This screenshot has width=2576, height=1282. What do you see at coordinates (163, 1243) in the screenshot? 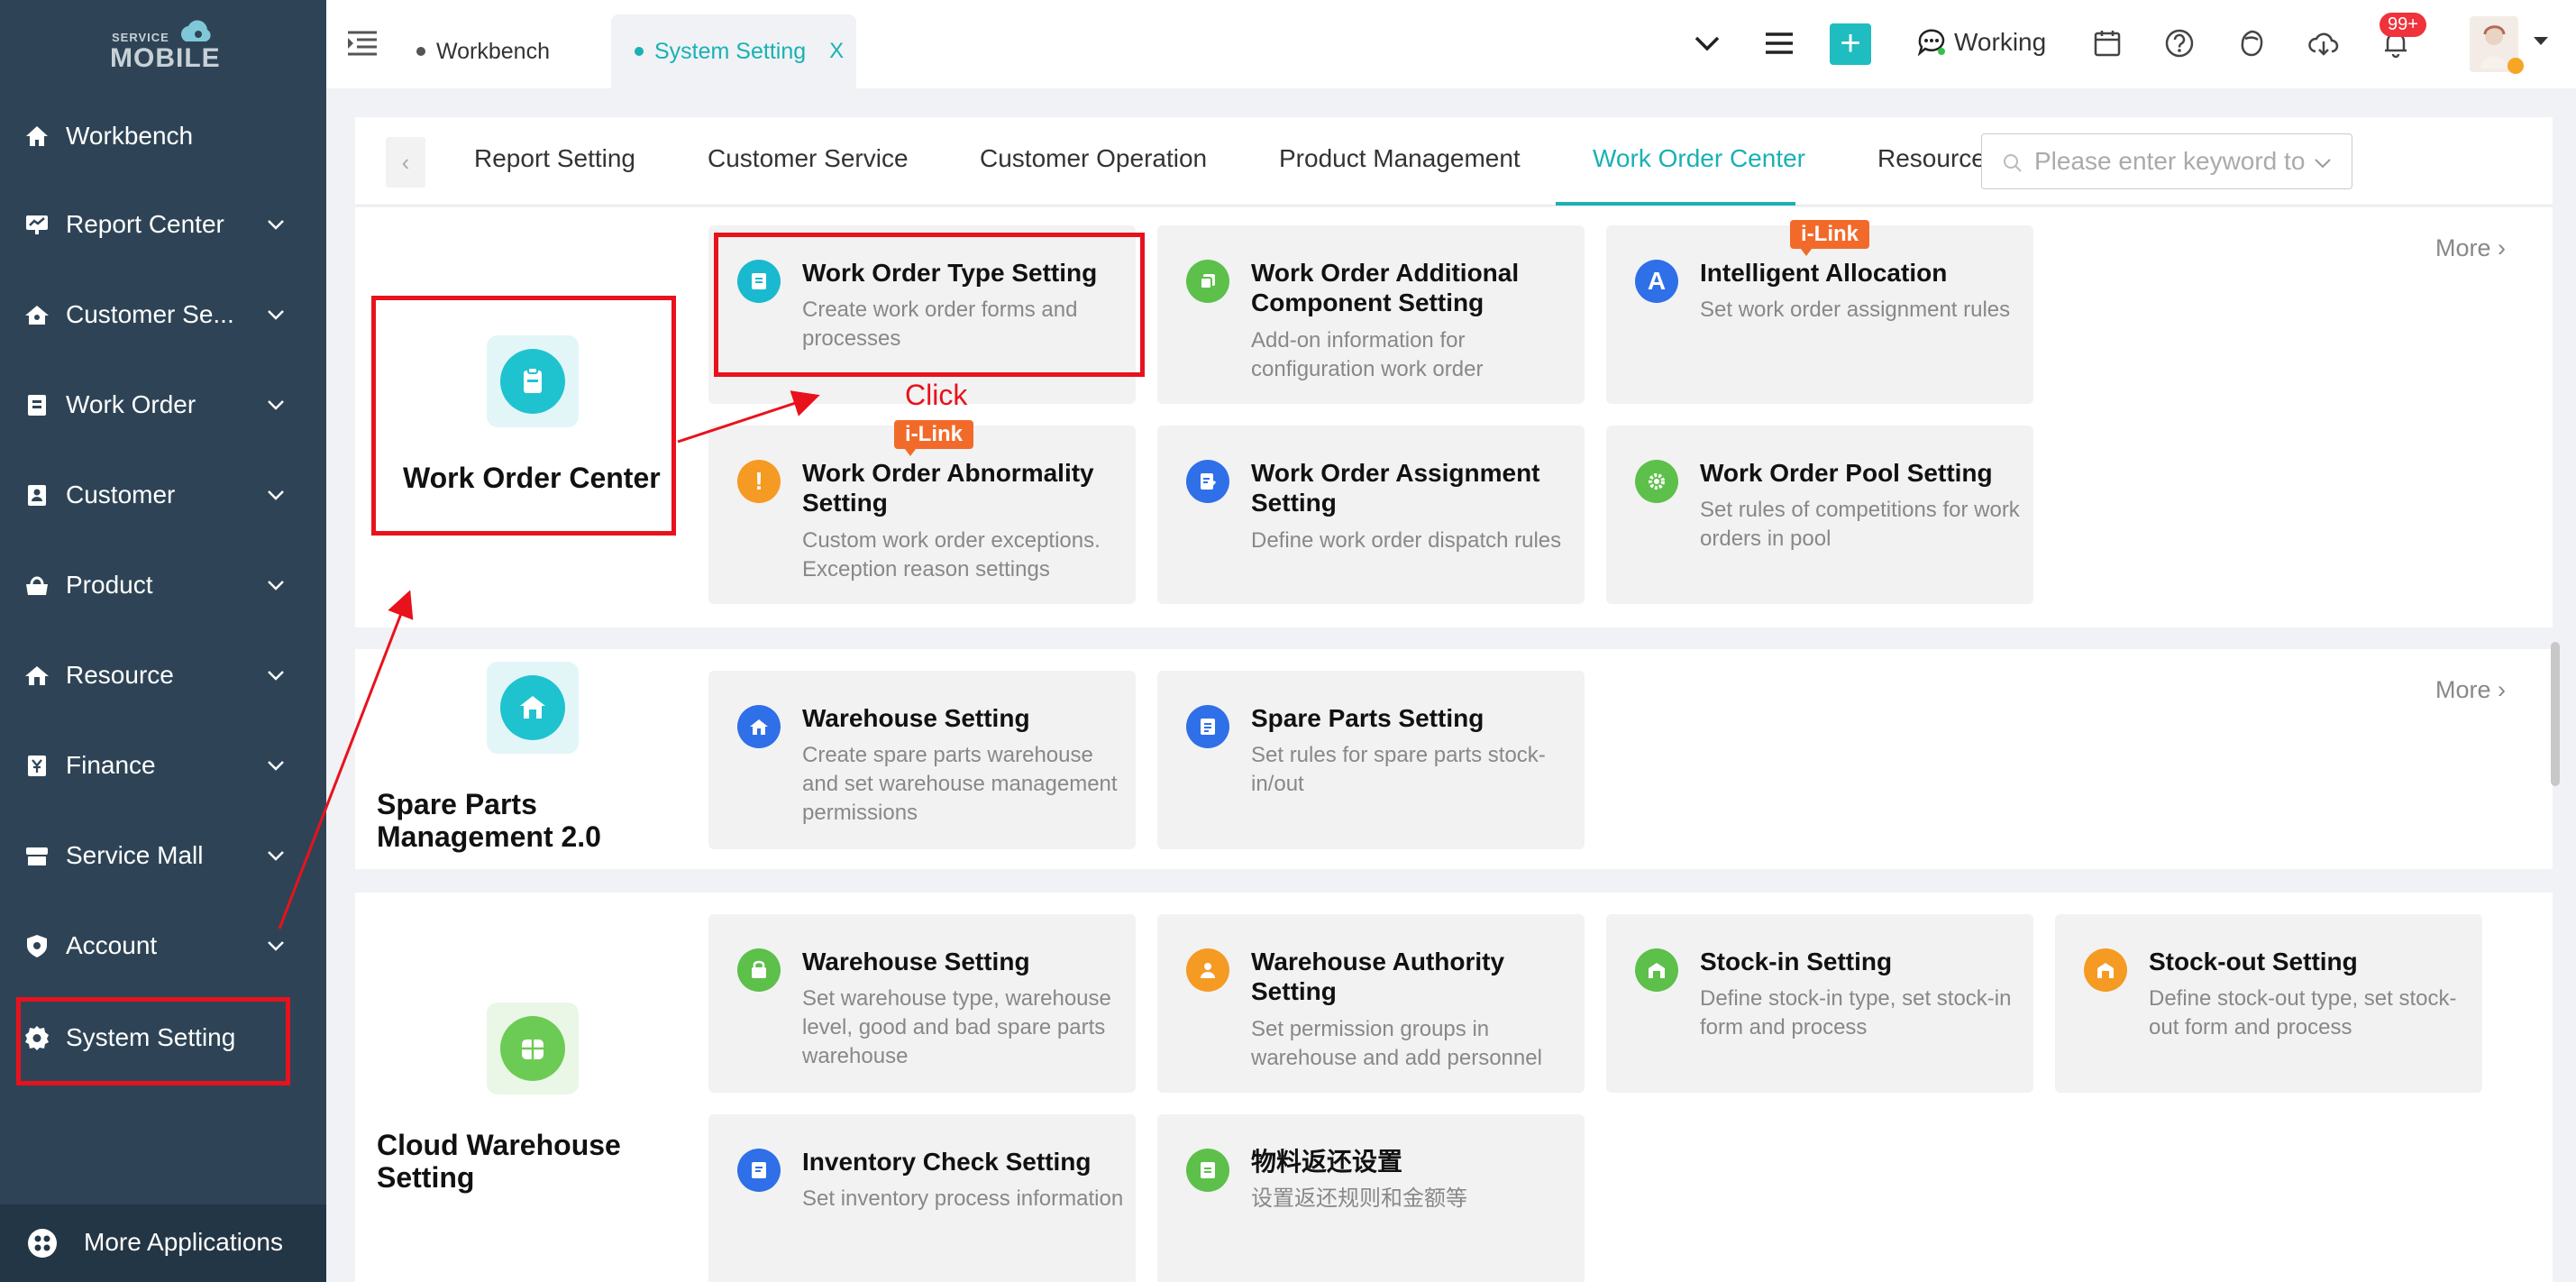
I see `more-applications-button: More Applications` at bounding box center [163, 1243].